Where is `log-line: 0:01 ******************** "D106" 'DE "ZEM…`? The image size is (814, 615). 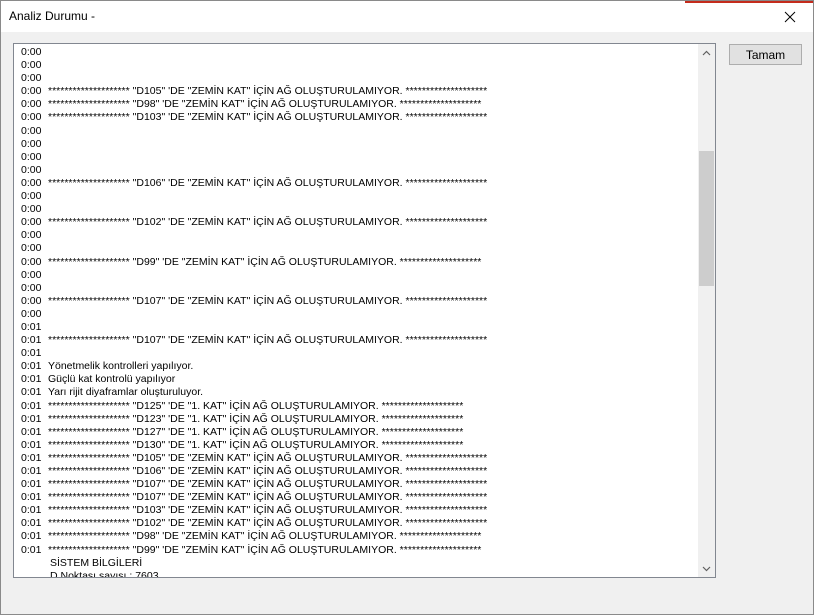
log-line: 0:01 ******************** "D106" 'DE "ZEM… is located at coordinates (356, 471).